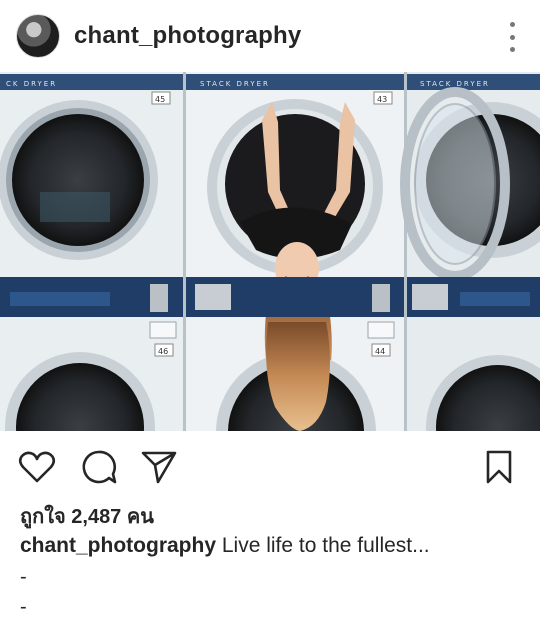 The image size is (540, 636). What do you see at coordinates (37, 467) in the screenshot?
I see `heart-outline-icon` at bounding box center [37, 467].